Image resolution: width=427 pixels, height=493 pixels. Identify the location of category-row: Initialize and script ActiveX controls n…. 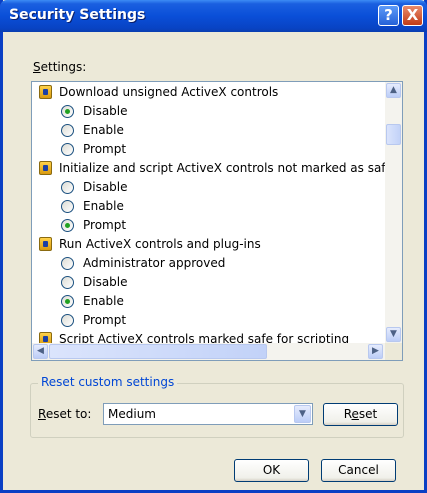
(212, 168).